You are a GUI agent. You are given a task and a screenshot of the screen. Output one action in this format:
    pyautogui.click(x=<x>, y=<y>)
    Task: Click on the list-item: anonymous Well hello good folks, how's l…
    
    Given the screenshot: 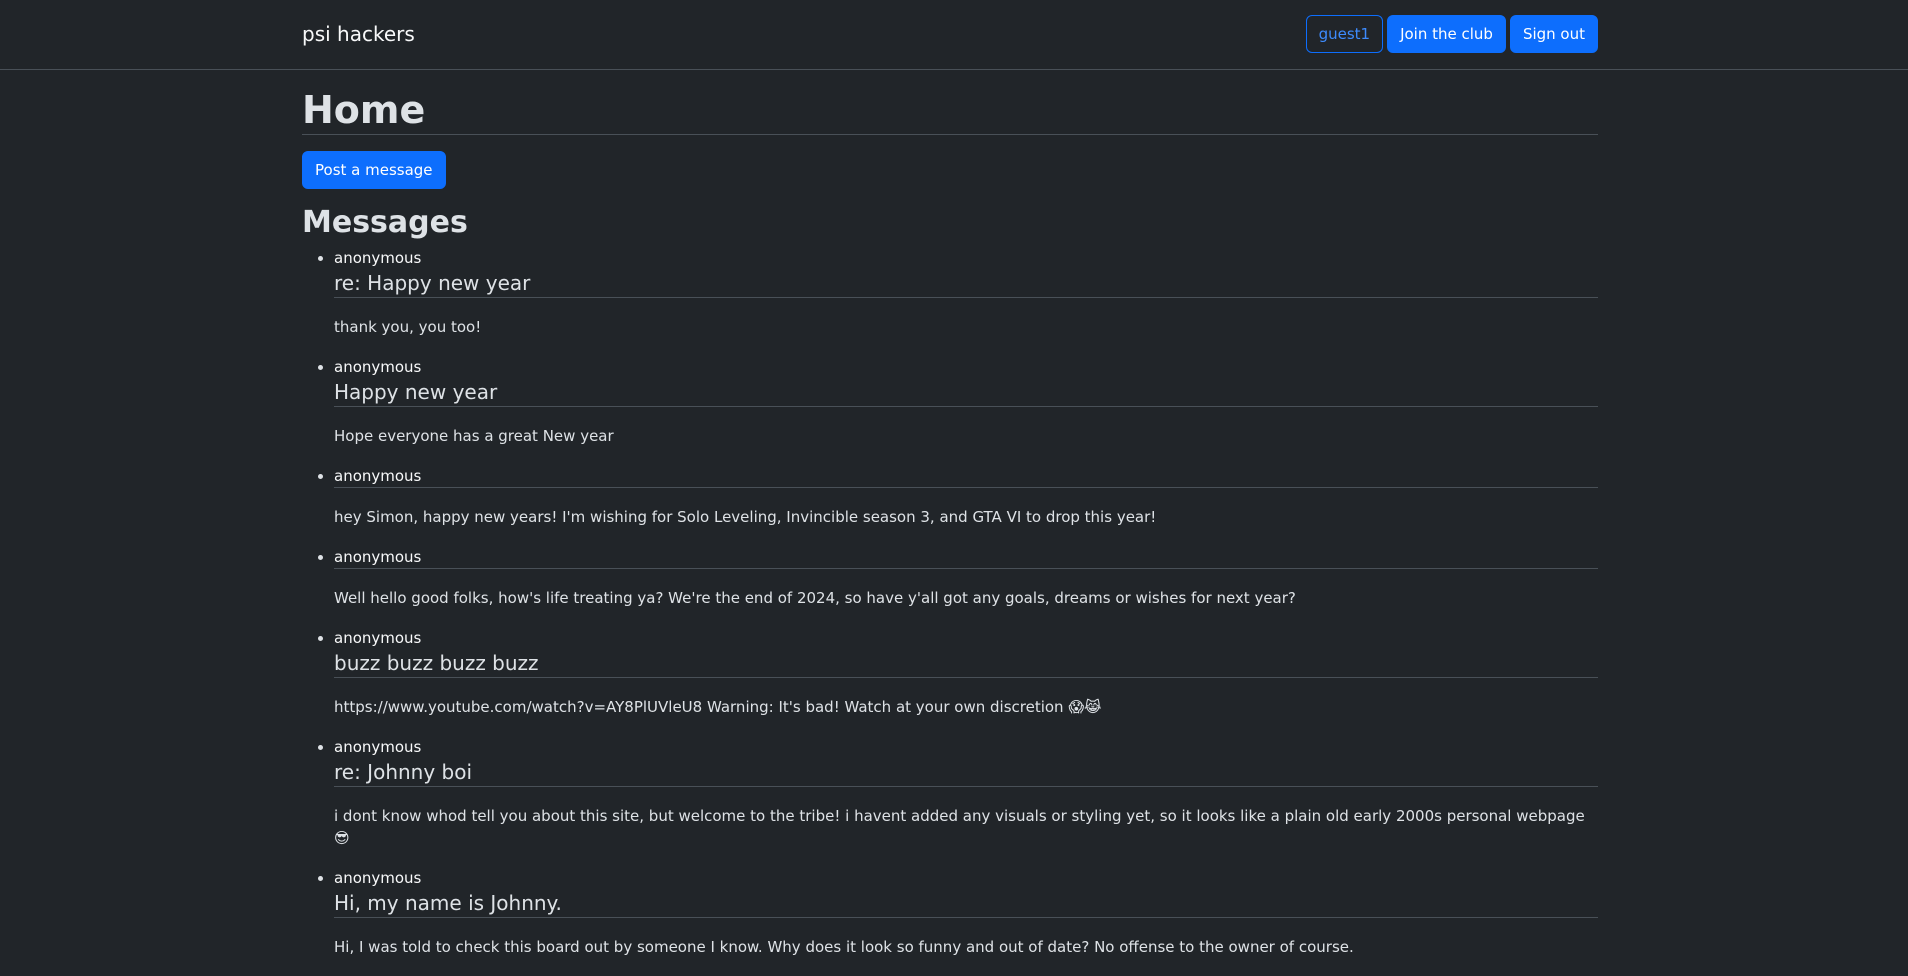 What is the action you would take?
    pyautogui.click(x=966, y=577)
    